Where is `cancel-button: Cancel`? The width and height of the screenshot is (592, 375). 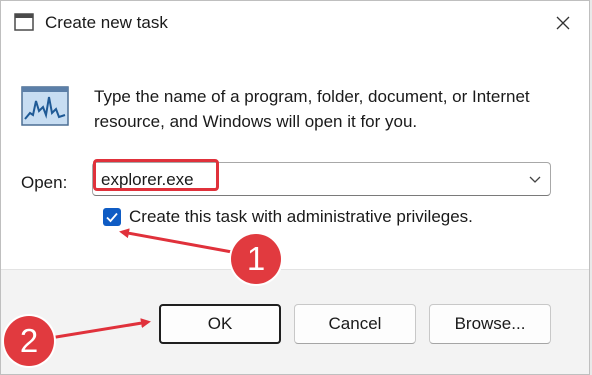 cancel-button: Cancel is located at coordinates (355, 324).